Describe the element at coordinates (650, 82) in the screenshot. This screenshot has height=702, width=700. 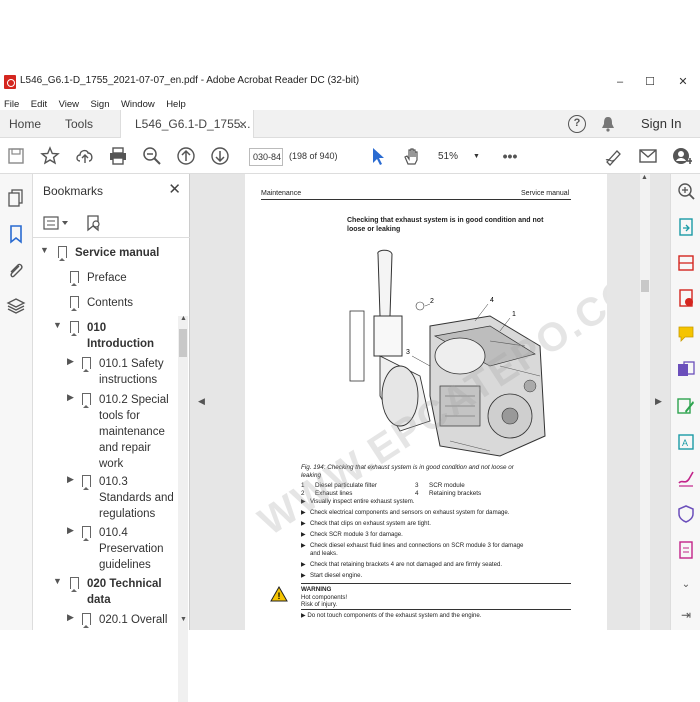
I see `maximize-button: ☐` at that location.